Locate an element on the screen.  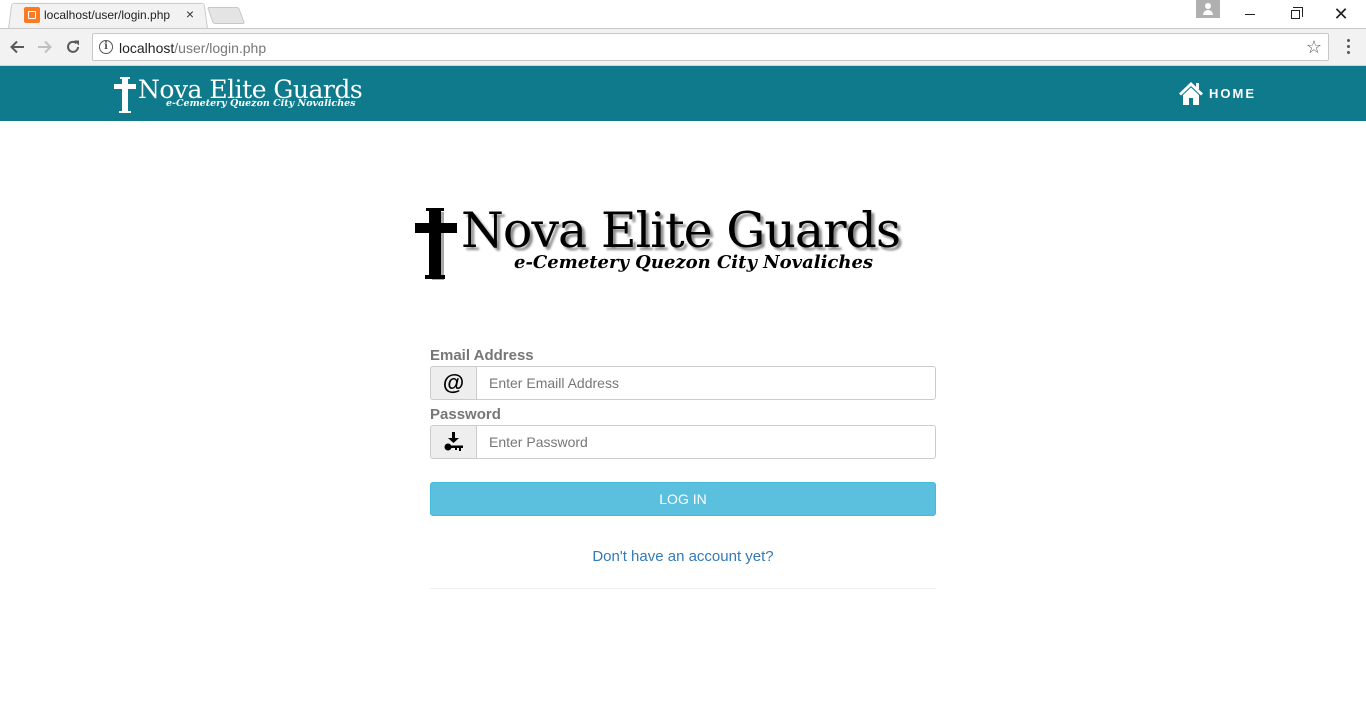
tab-close-icon: × is located at coordinates (190, 14).